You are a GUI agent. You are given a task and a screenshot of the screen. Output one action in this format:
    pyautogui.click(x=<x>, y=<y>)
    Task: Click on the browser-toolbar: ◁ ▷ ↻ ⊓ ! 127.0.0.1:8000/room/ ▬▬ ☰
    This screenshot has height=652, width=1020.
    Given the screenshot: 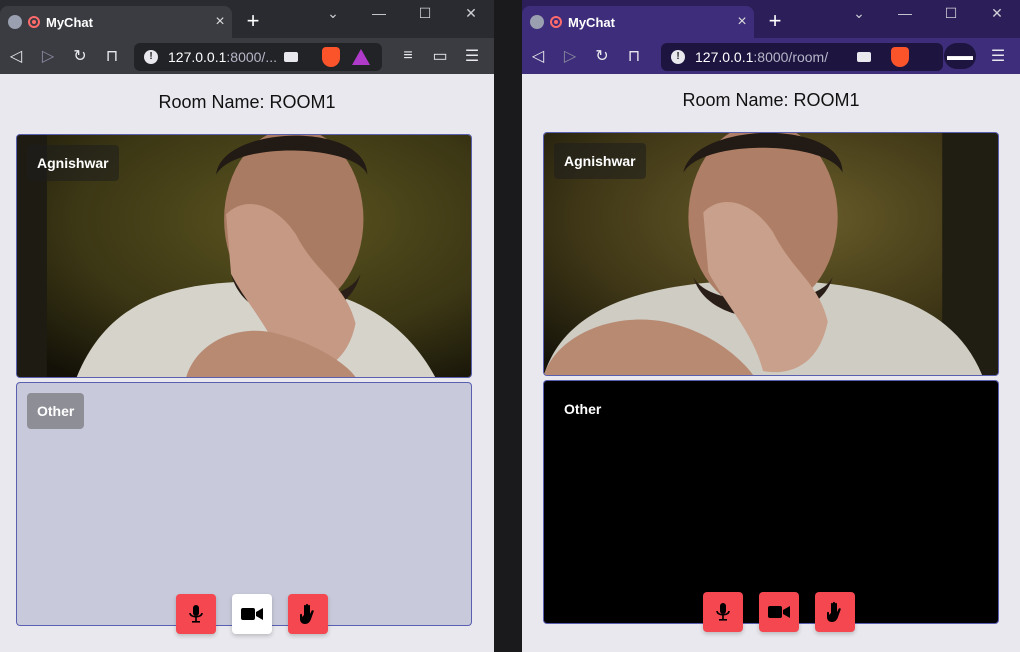 What is the action you would take?
    pyautogui.click(x=771, y=56)
    